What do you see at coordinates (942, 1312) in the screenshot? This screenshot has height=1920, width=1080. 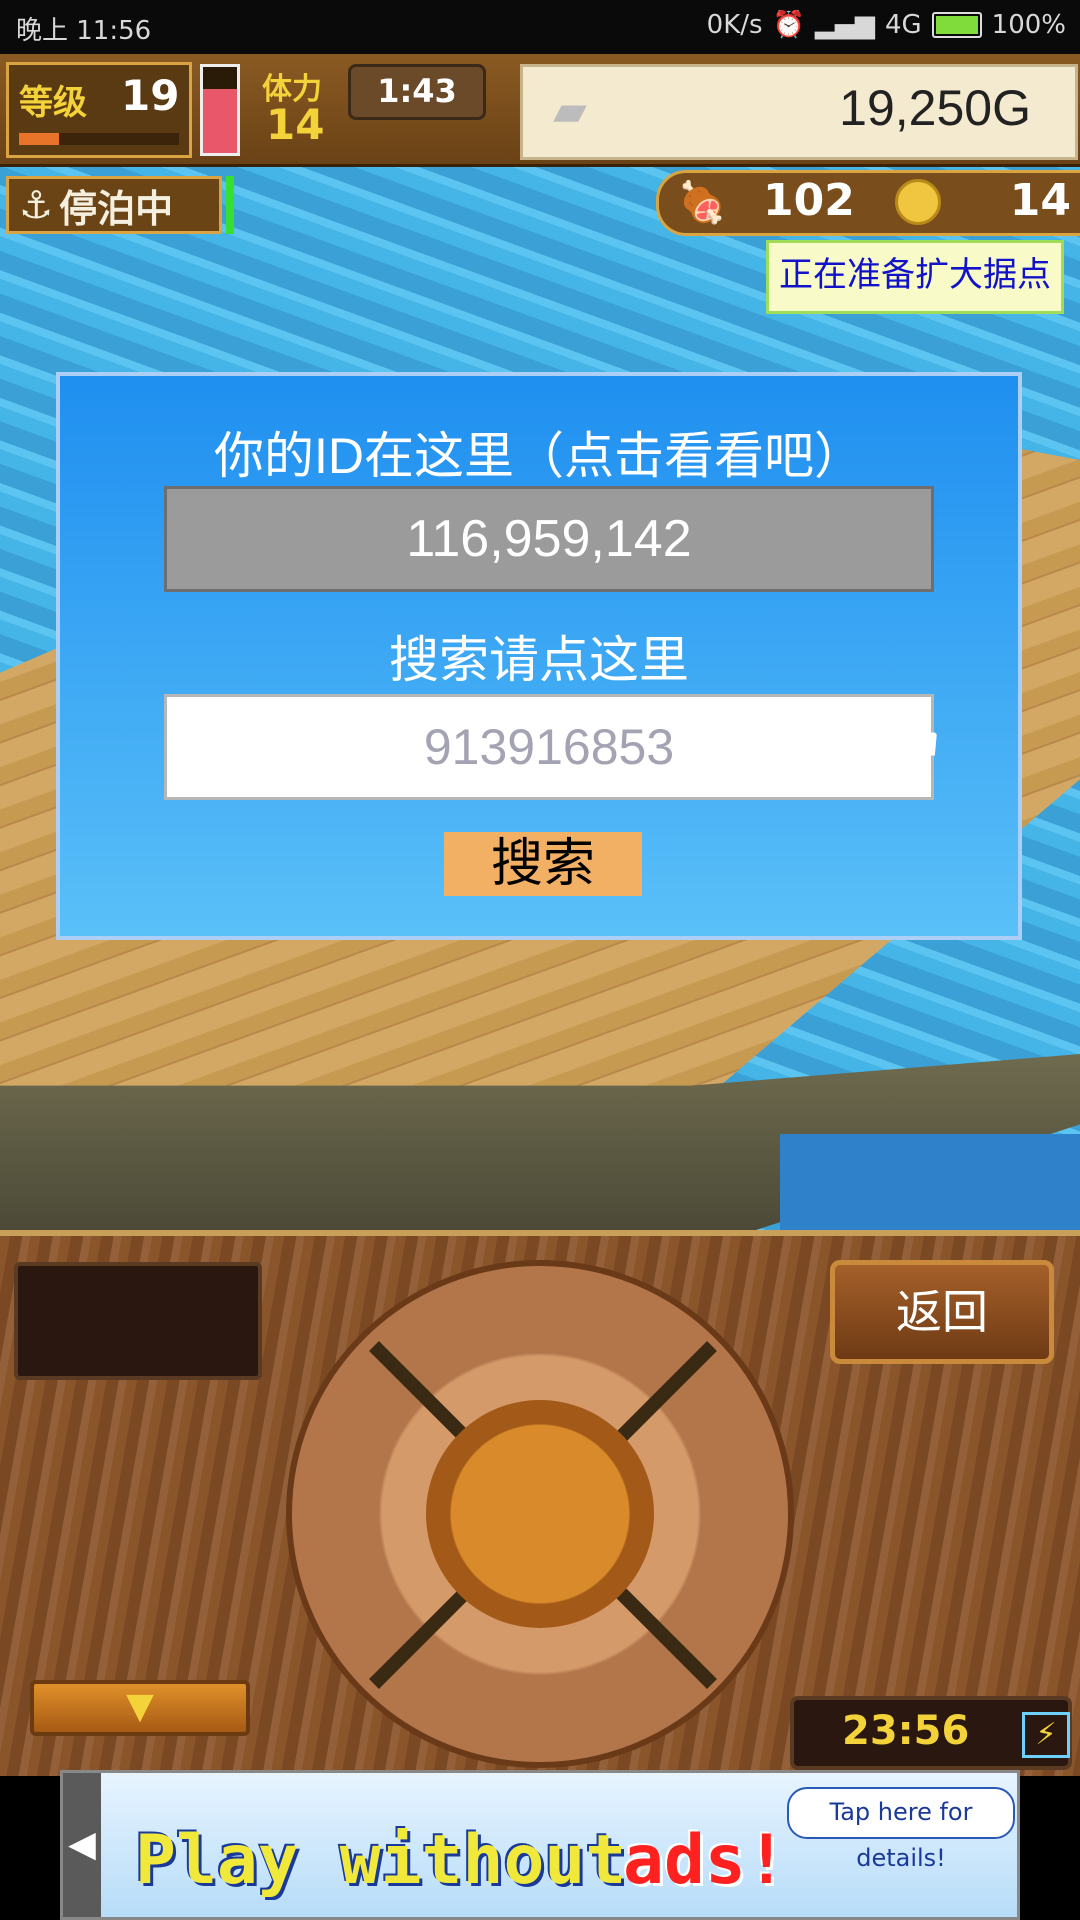 I see `back-button: 返回` at bounding box center [942, 1312].